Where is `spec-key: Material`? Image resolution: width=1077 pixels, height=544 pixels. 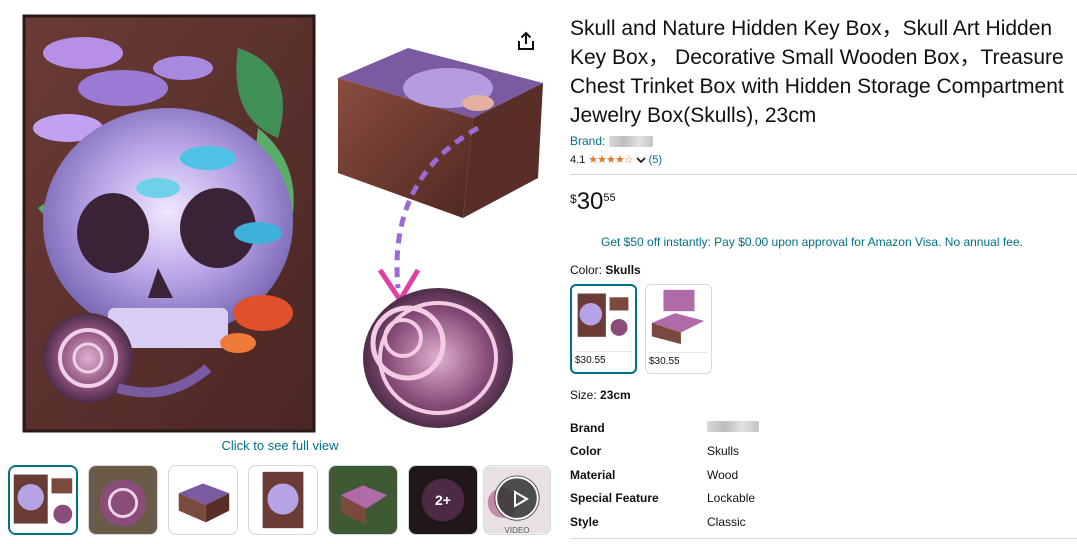 spec-key: Material is located at coordinates (593, 474).